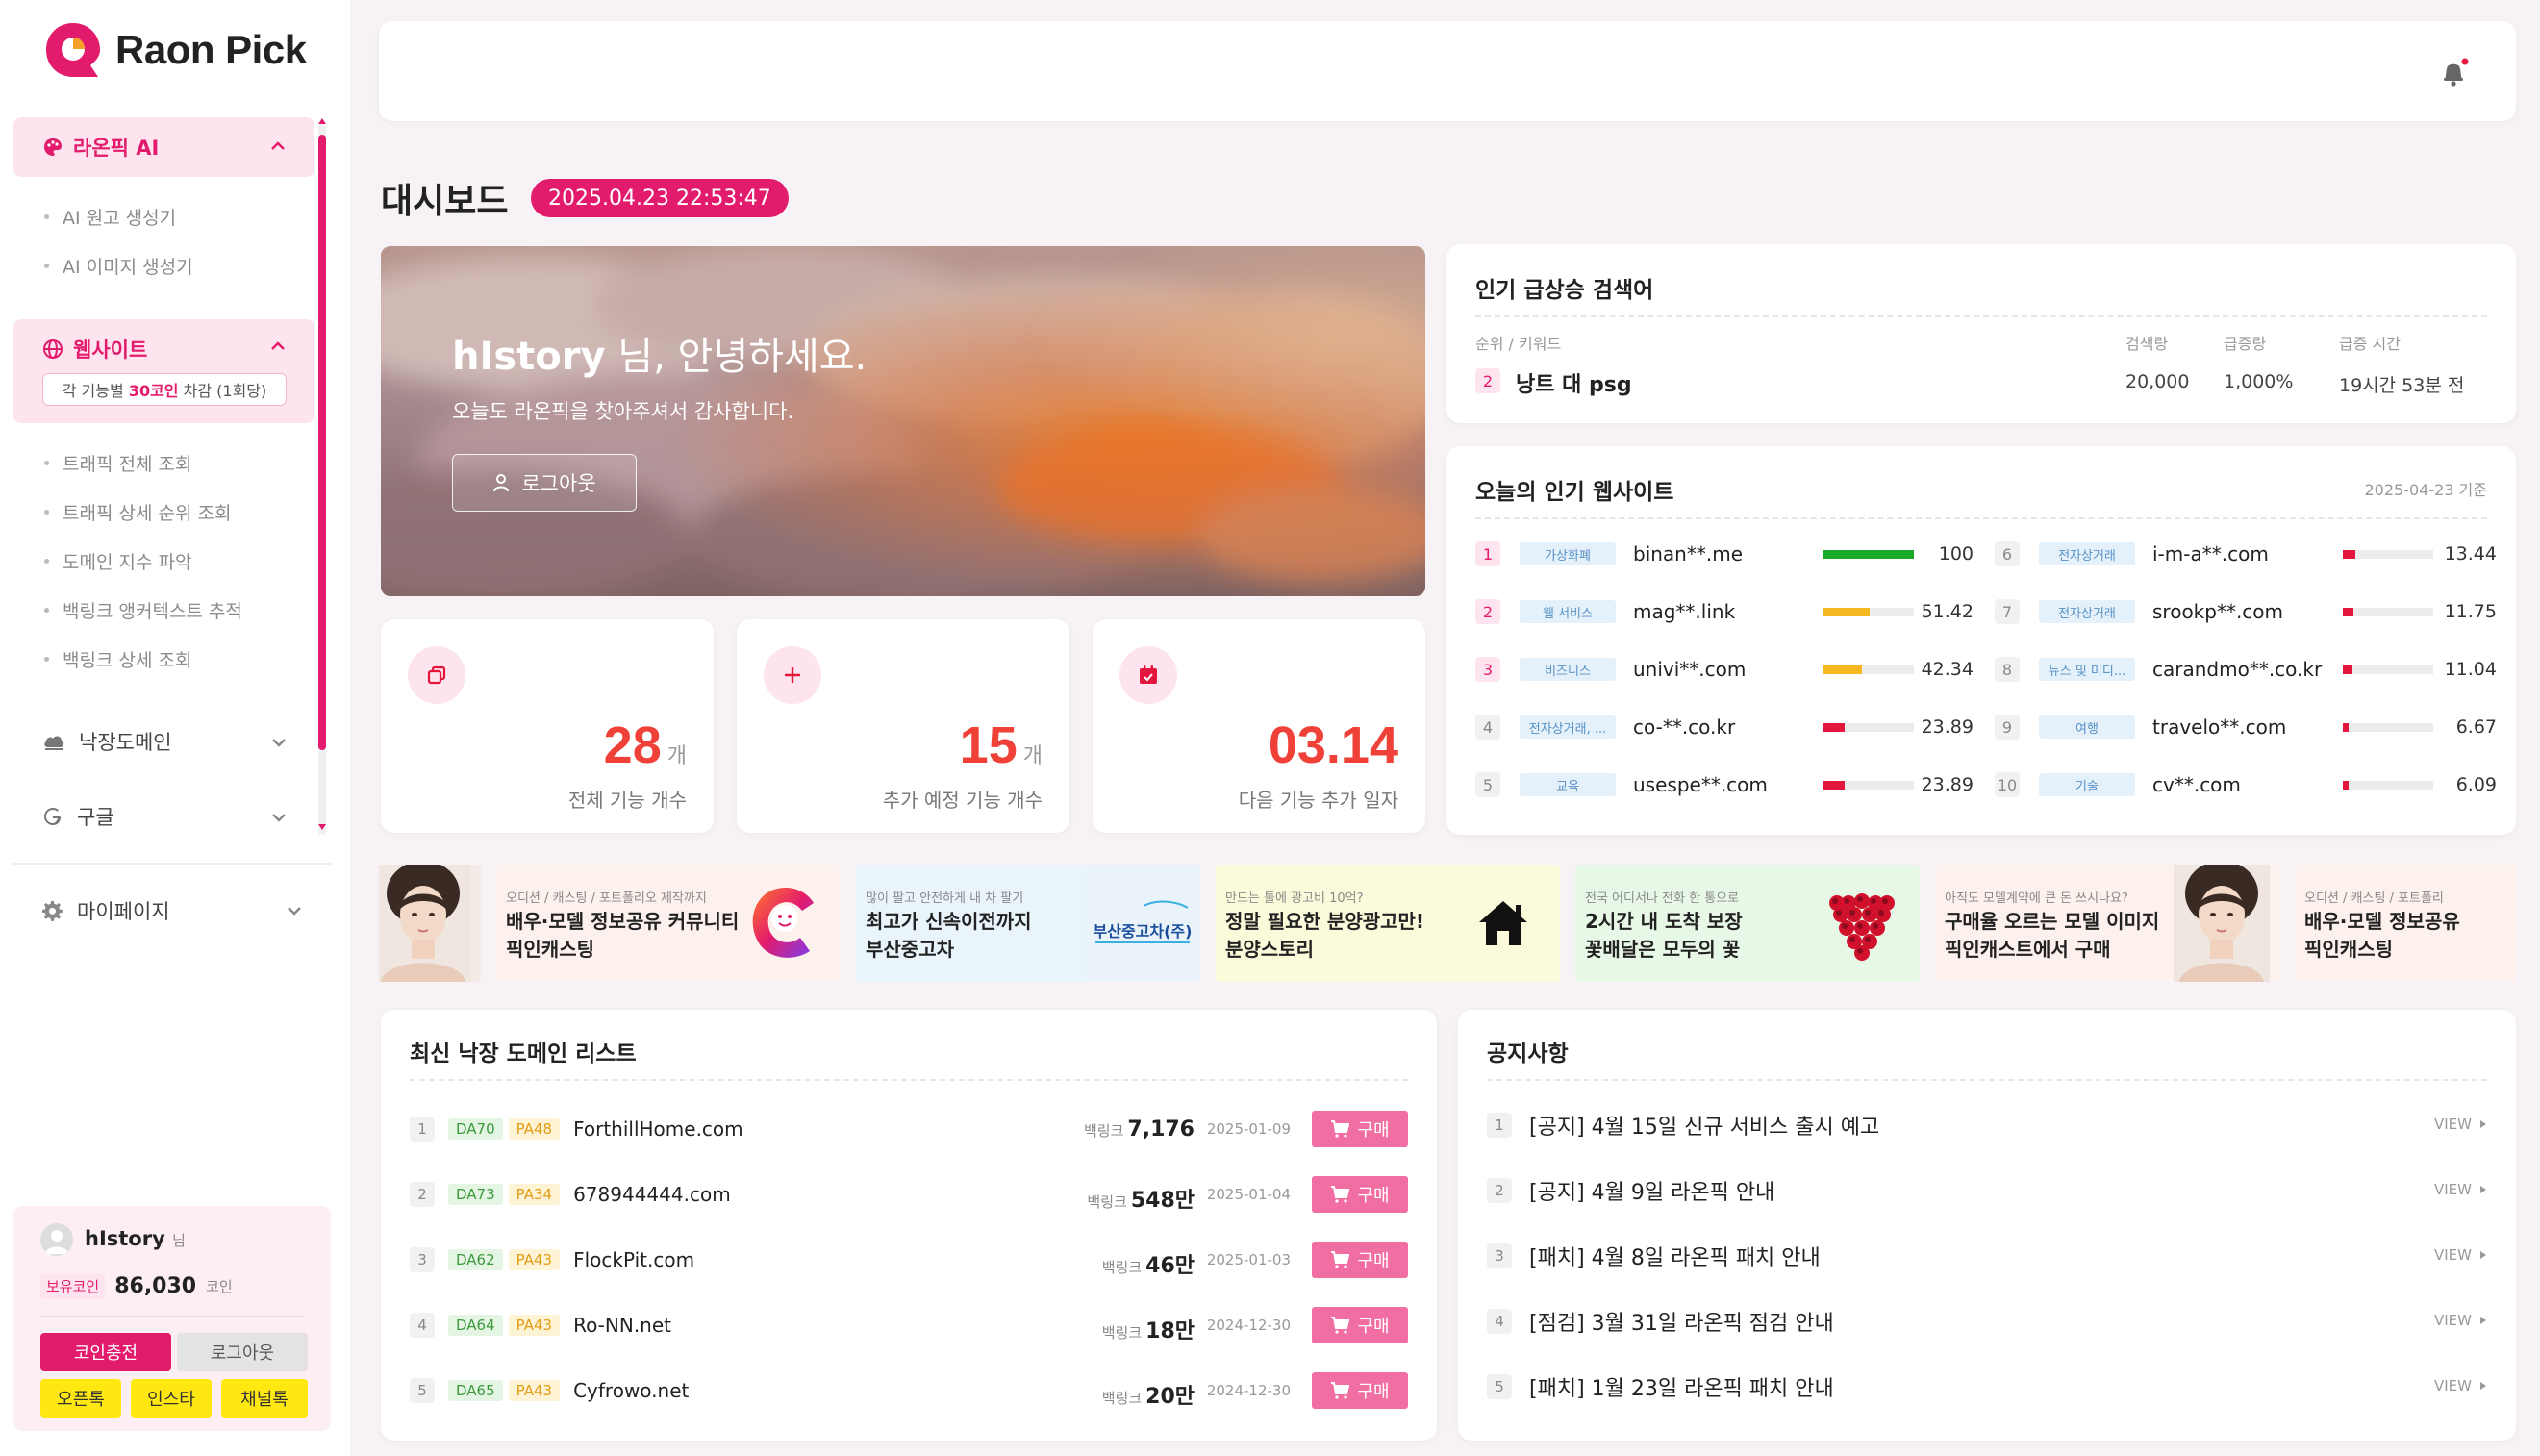 The height and width of the screenshot is (1456, 2540). What do you see at coordinates (430, 923) in the screenshot?
I see `ad-banner: 요? 미지` at bounding box center [430, 923].